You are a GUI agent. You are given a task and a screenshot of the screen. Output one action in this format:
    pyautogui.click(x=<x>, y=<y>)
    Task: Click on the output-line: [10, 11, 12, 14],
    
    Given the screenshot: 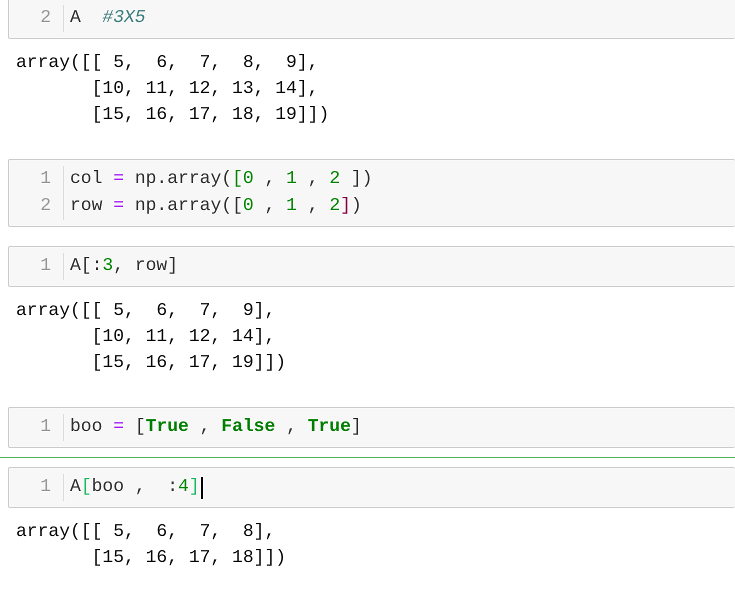 What is the action you would take?
    pyautogui.click(x=183, y=337)
    